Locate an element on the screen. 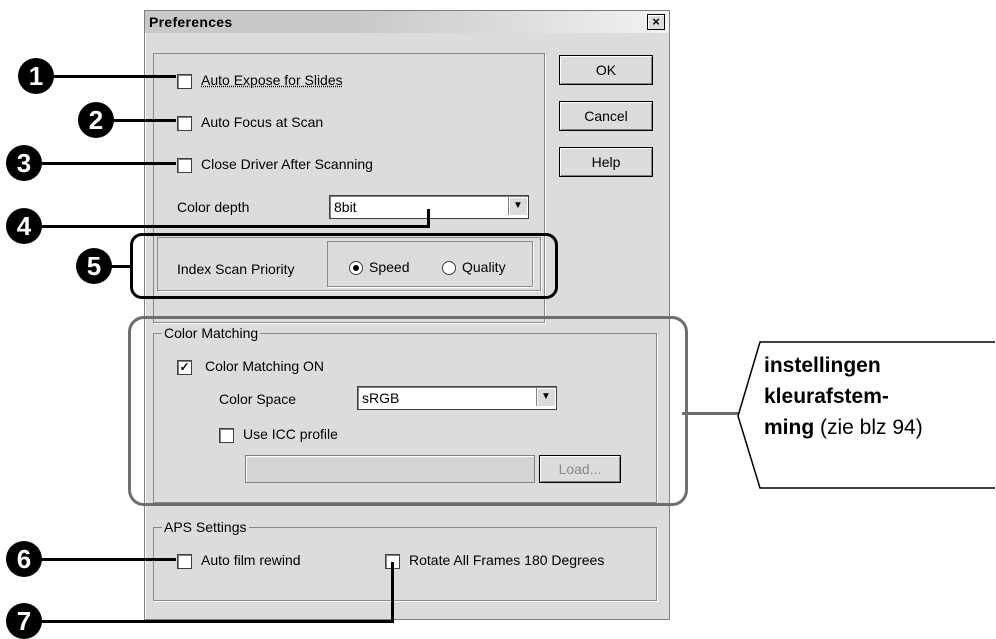 This screenshot has width=996, height=639. callout-3: 3 is located at coordinates (24, 163).